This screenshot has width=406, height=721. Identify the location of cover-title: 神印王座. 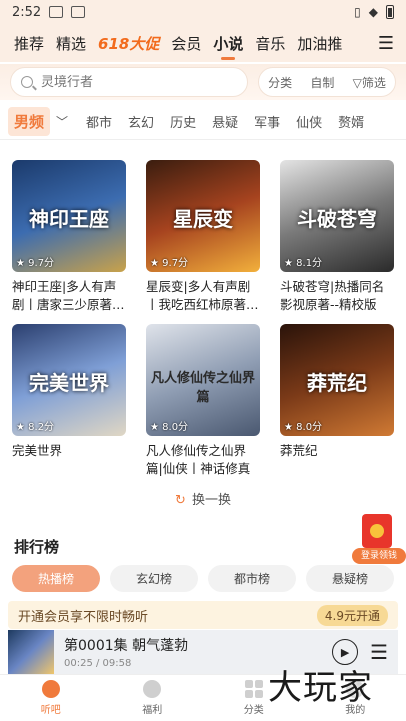
(69, 218).